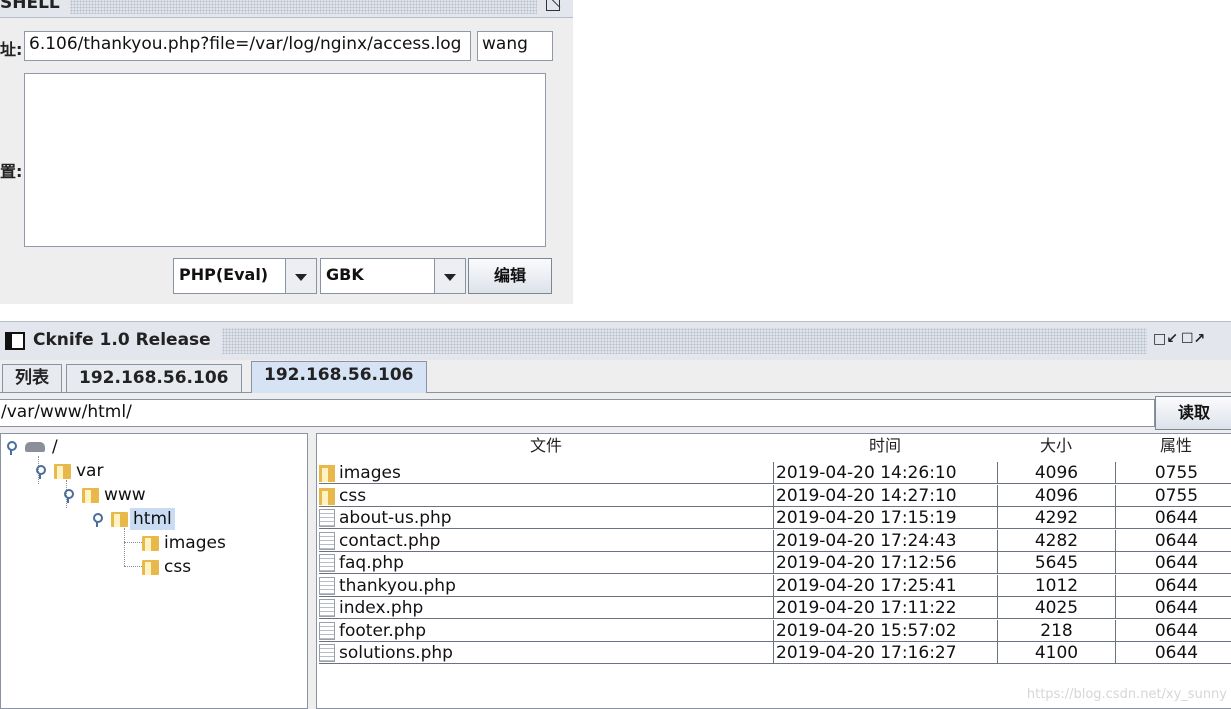  I want to click on table-row: images 2019-04-20 14:26:10 4096 0755, so click(774, 473).